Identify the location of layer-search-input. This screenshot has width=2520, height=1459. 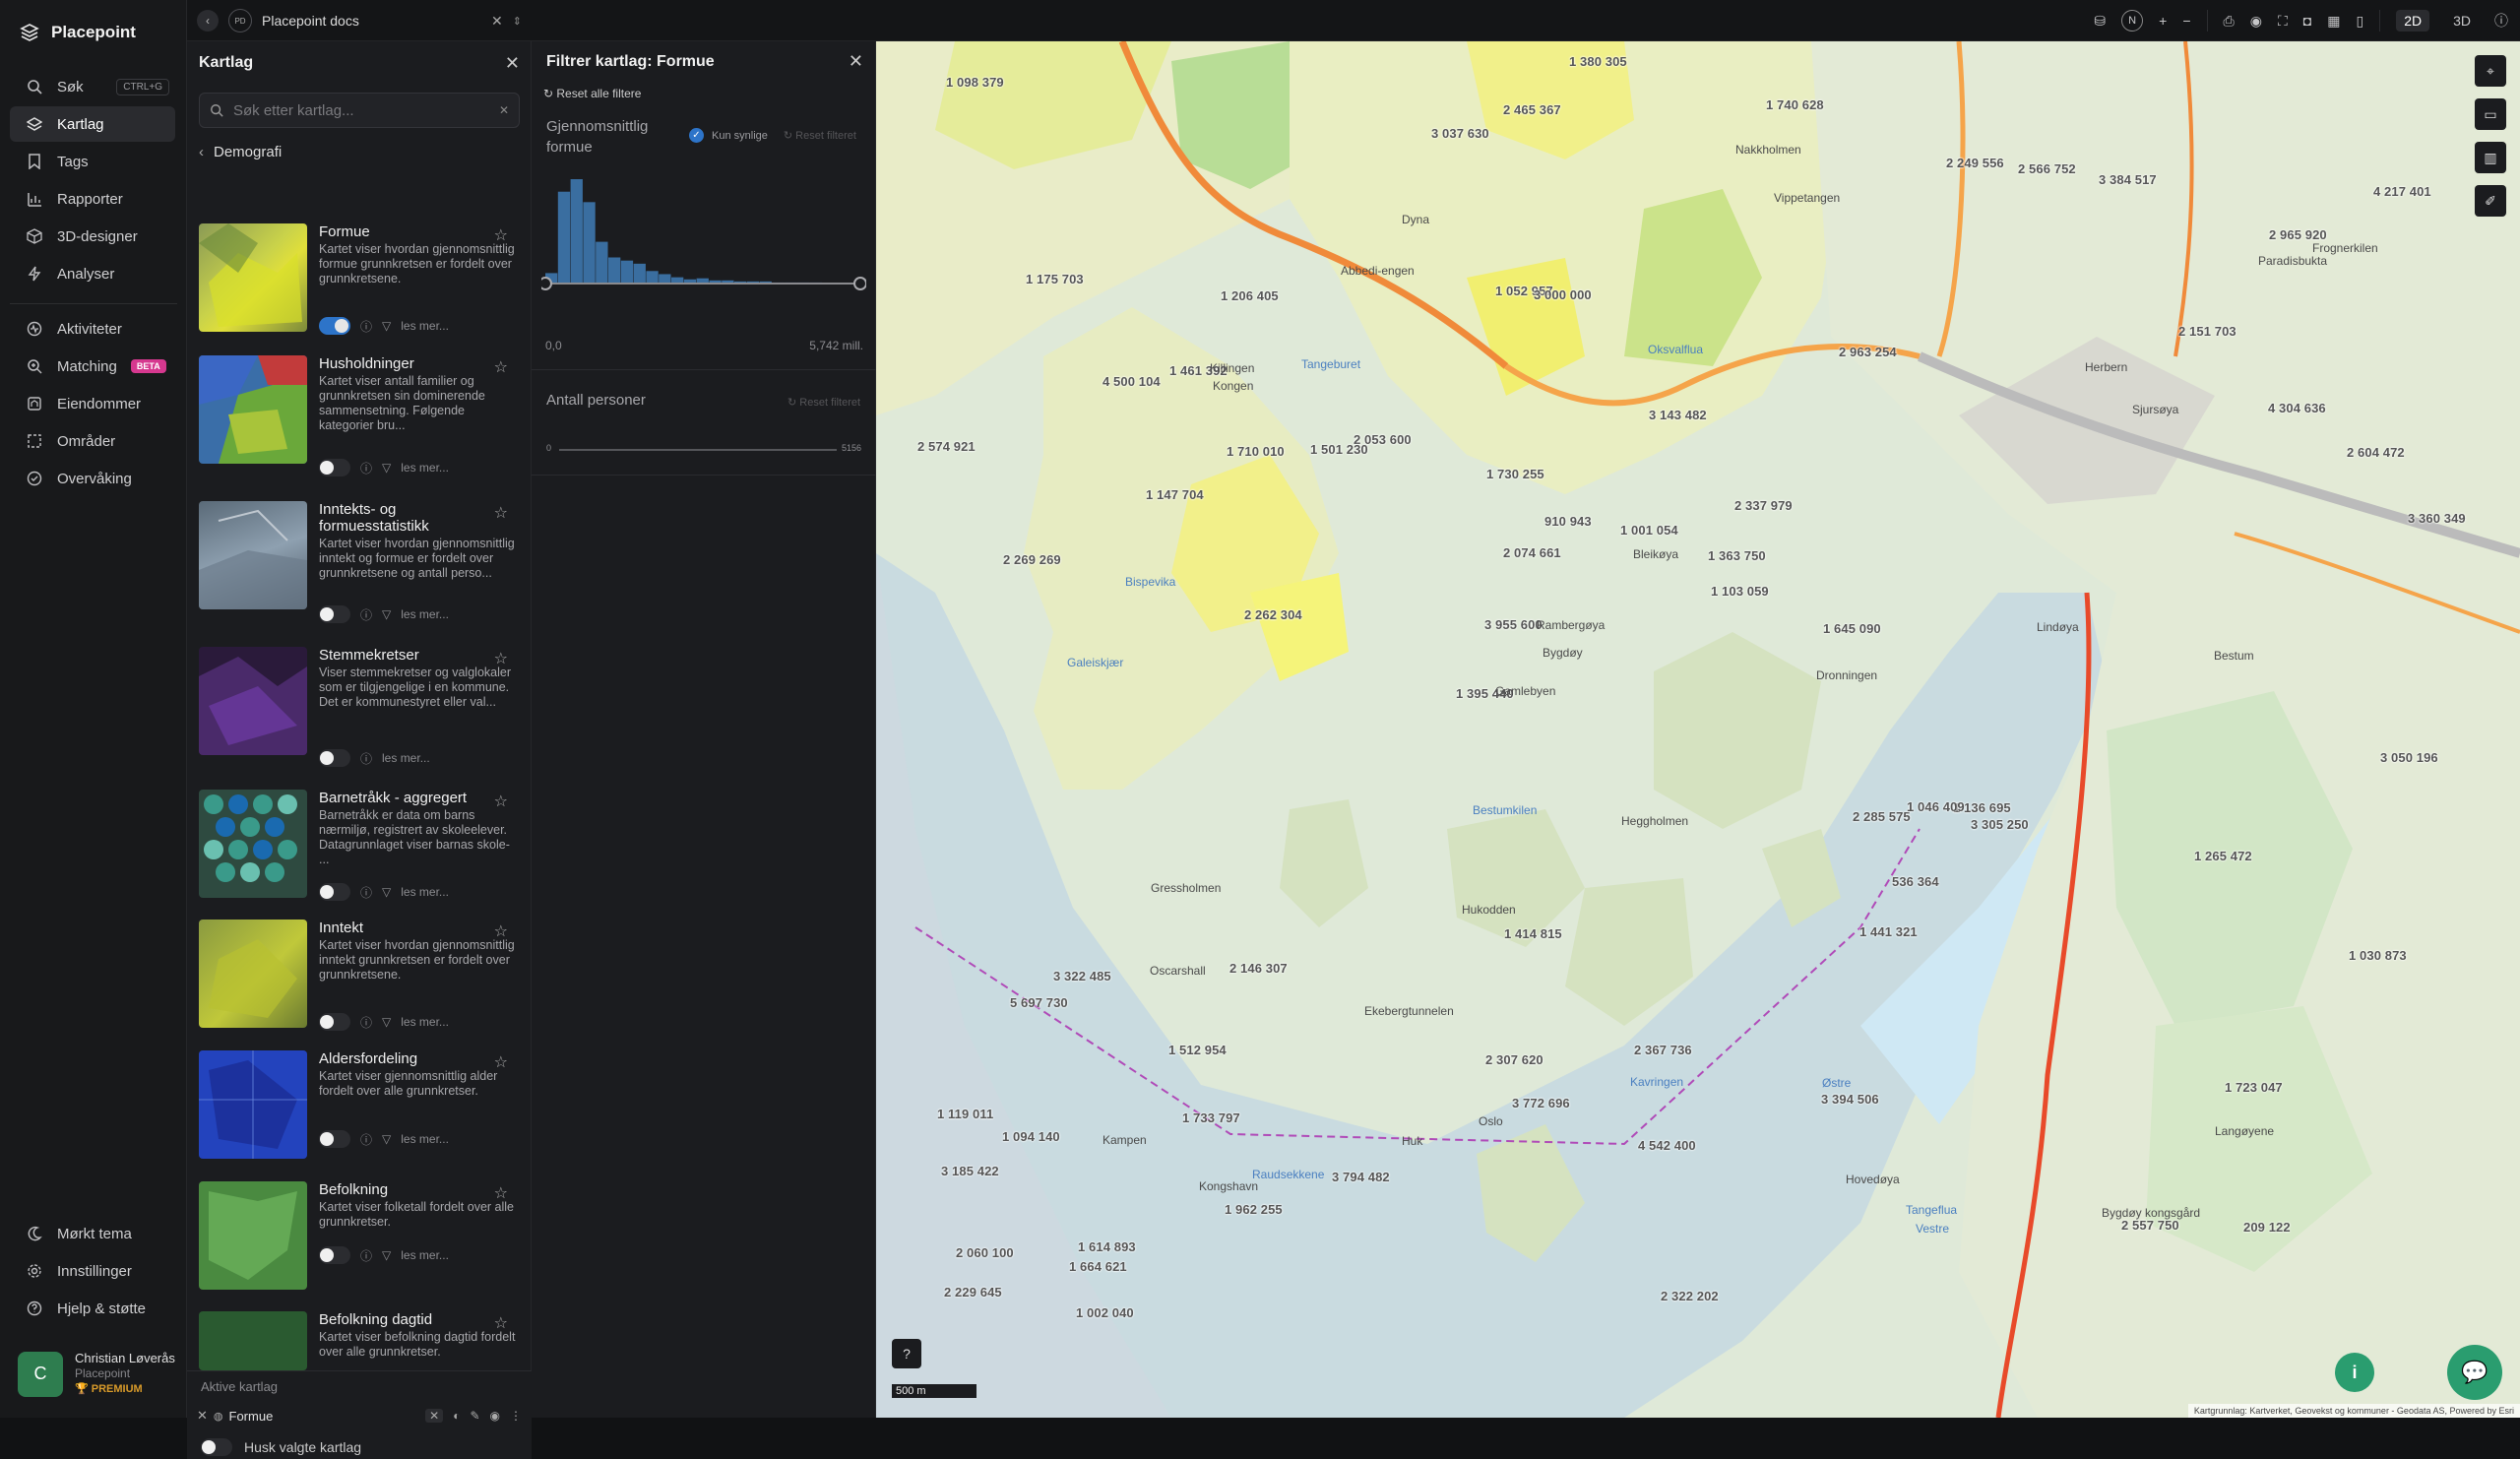
(361, 110).